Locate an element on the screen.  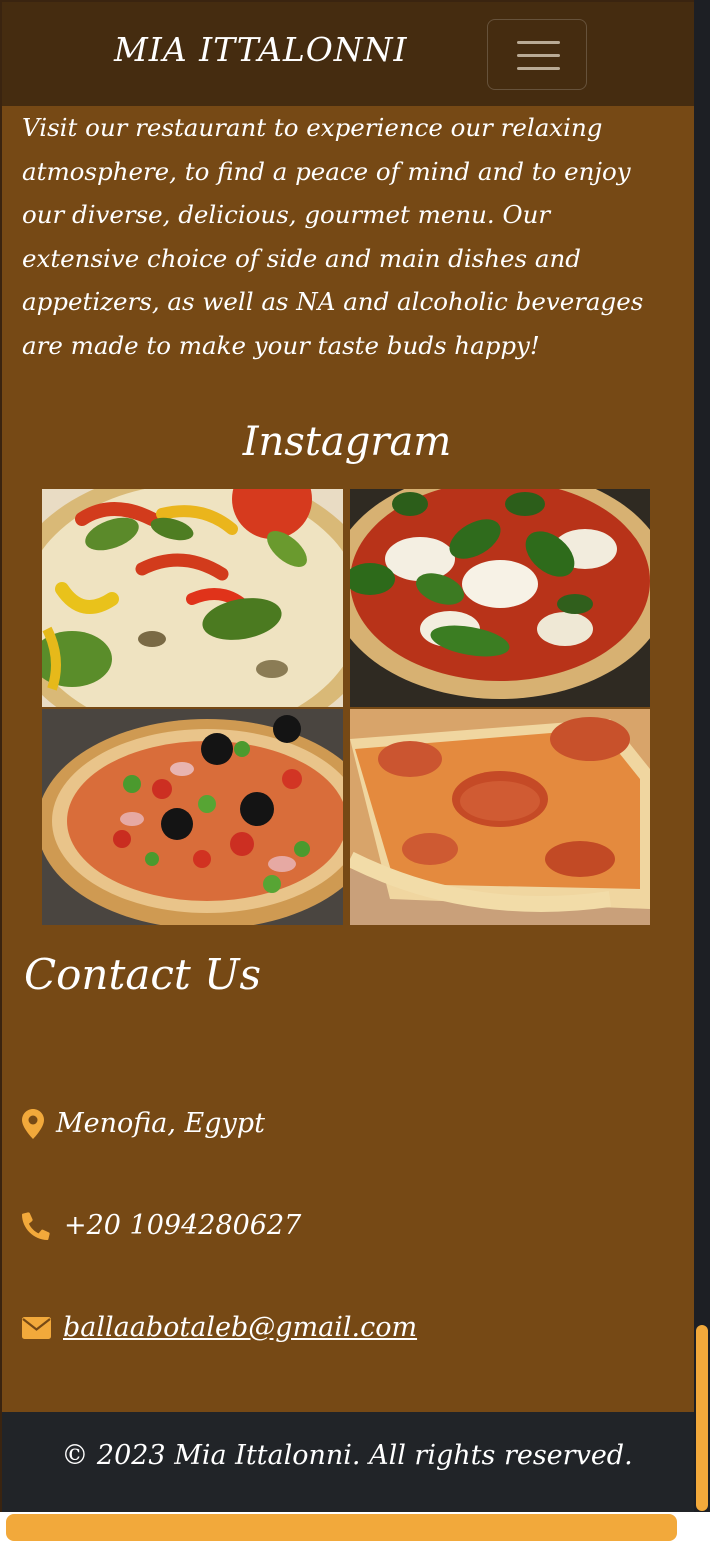
phone-text: +20 1094280627 is located at coordinates (183, 1225).